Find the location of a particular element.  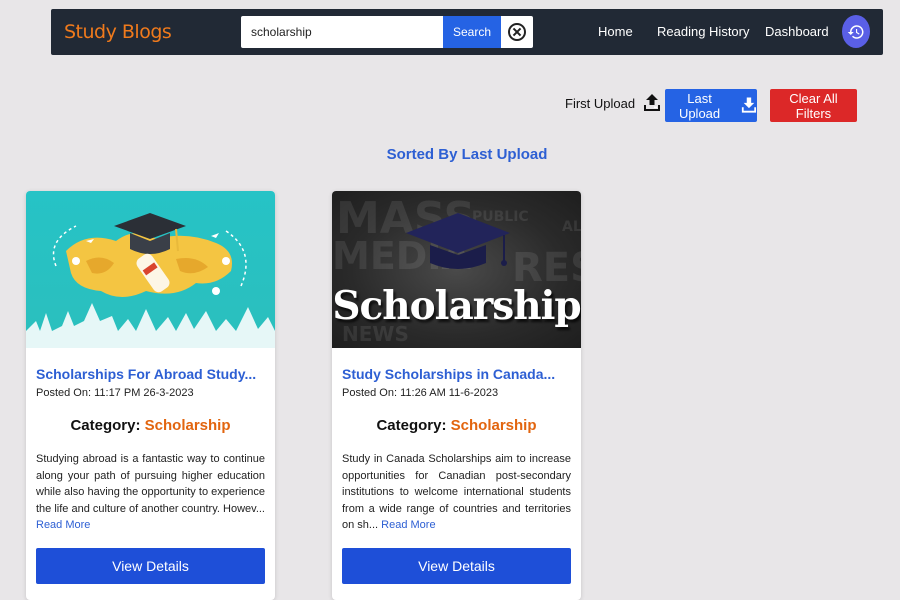

nav-dashboard-link: Dashboard is located at coordinates (797, 31).